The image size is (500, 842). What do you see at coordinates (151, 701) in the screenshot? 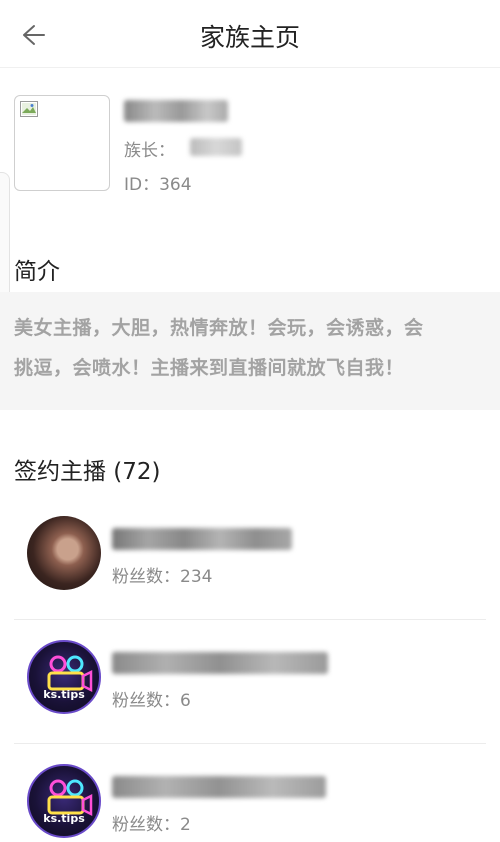
I see `anchor-fans-count: 粉丝数：6` at bounding box center [151, 701].